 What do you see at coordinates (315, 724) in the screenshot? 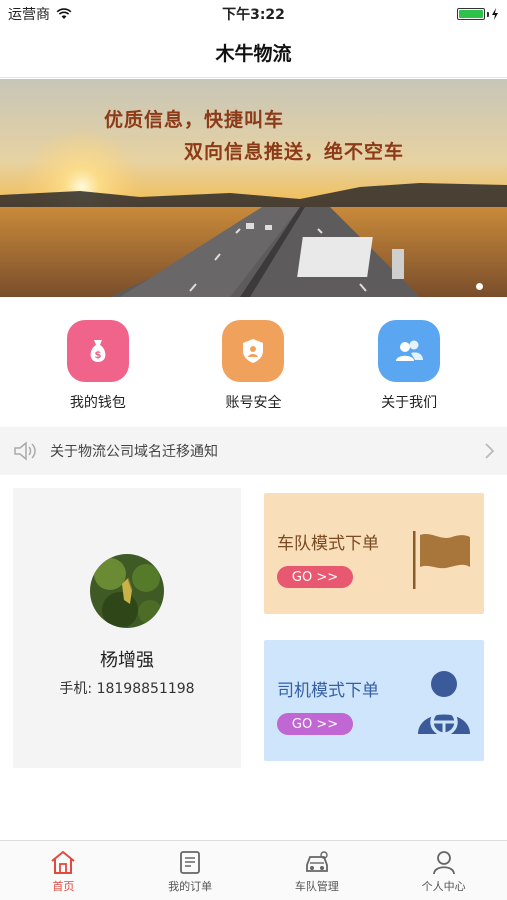
I see `driver-go-button: GO >>` at bounding box center [315, 724].